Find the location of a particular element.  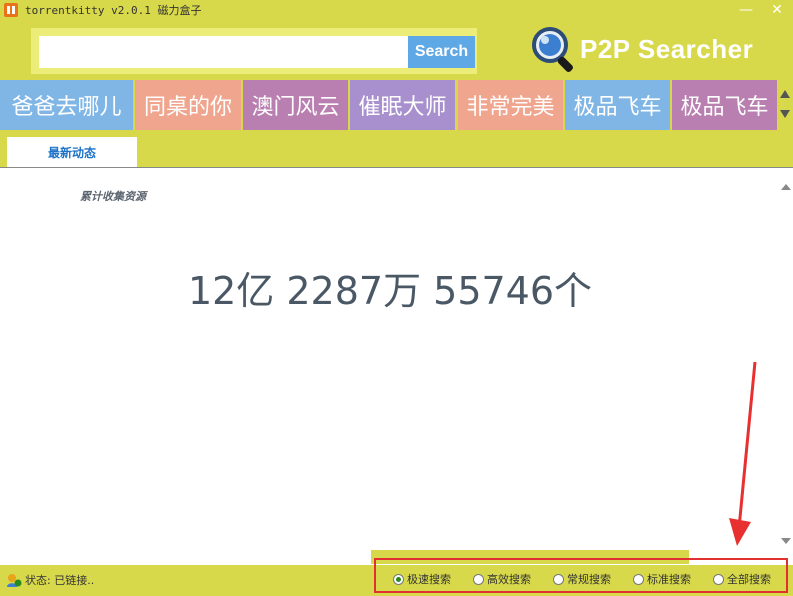

search-area: Search is located at coordinates (254, 51).